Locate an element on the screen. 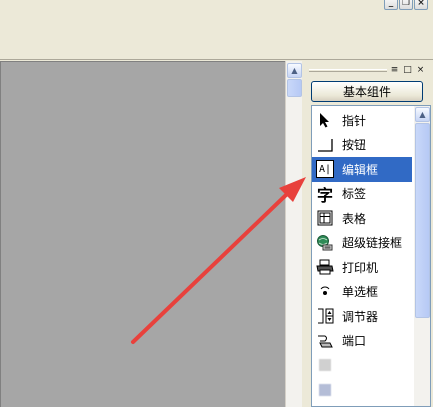  label-char: 字 is located at coordinates (324, 195).